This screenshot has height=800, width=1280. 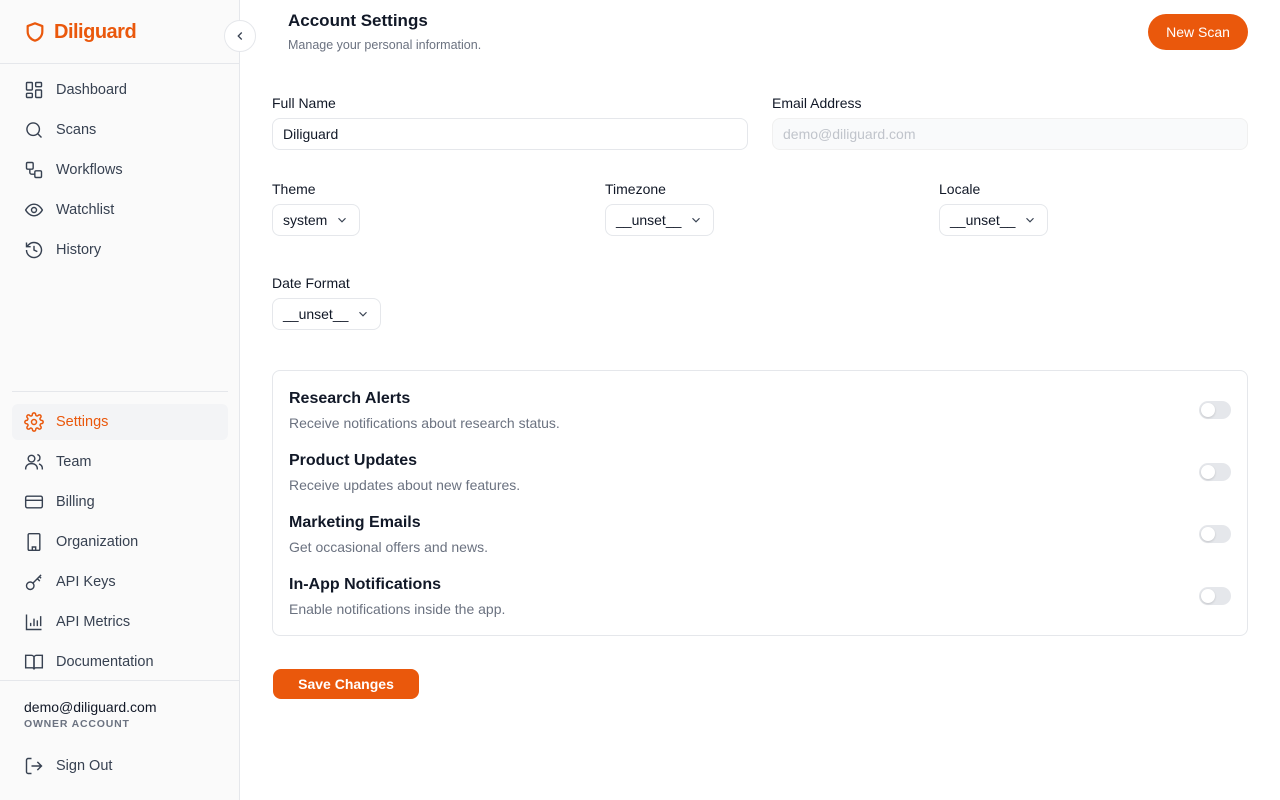 I want to click on save-changes-button: Save Changes, so click(x=346, y=684).